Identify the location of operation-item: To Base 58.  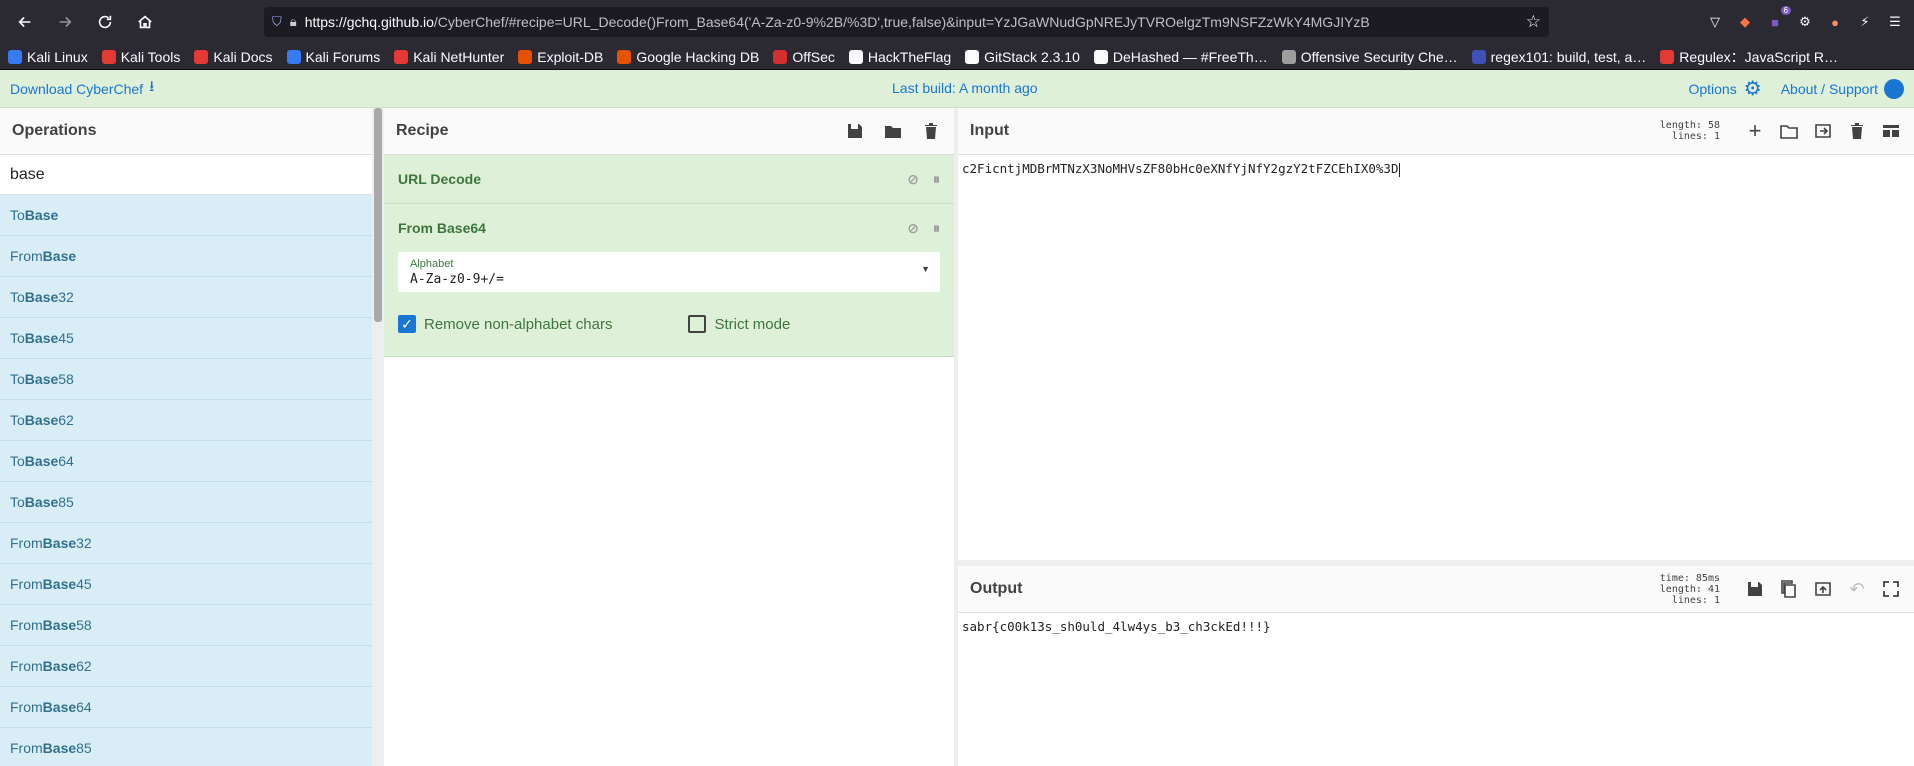
(186, 379).